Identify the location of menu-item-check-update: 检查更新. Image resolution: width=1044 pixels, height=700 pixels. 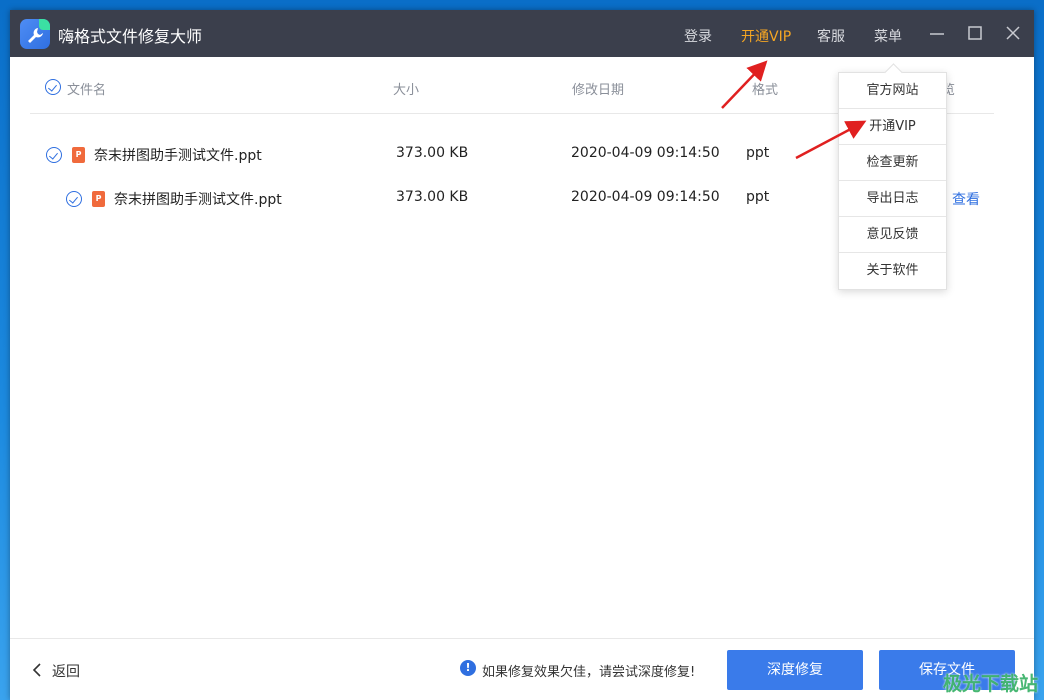
(892, 163).